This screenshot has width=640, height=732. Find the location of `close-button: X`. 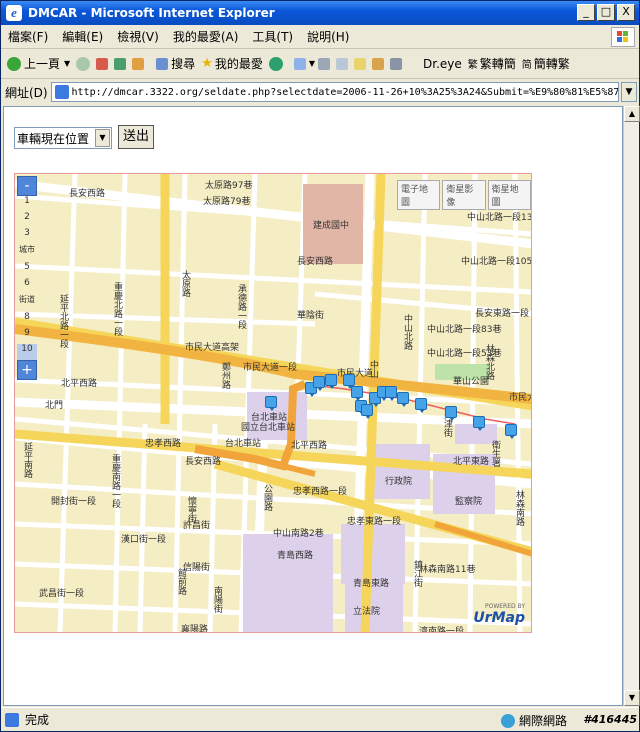

close-button: X is located at coordinates (626, 12).